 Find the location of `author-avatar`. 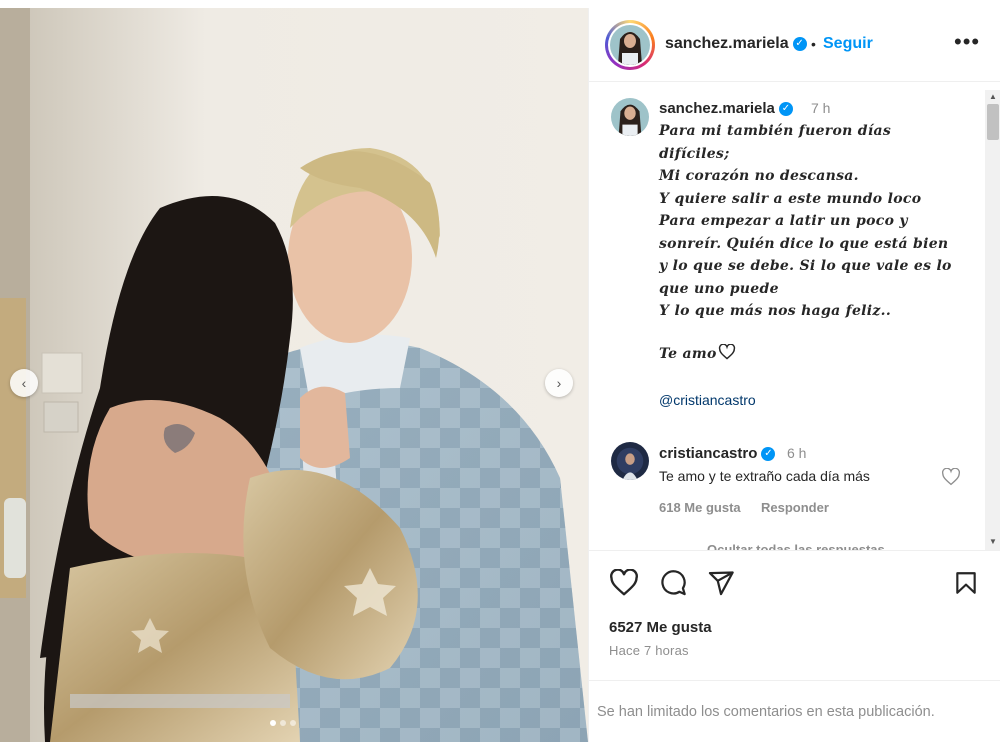

author-avatar is located at coordinates (630, 45).